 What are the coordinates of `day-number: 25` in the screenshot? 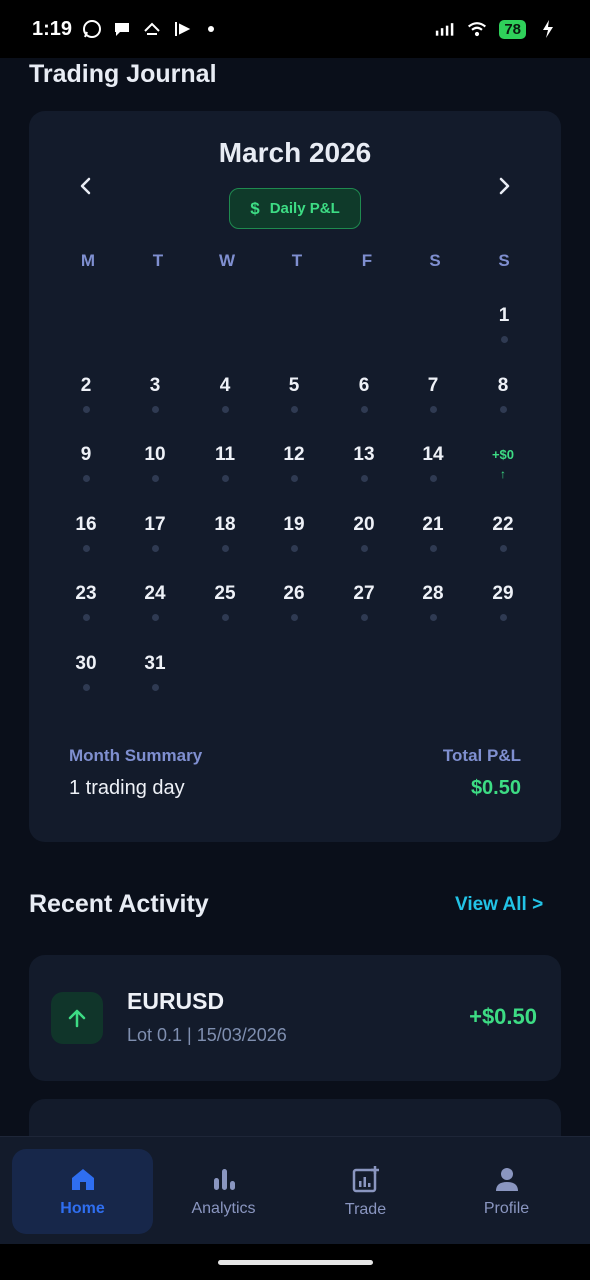 It's located at (225, 593).